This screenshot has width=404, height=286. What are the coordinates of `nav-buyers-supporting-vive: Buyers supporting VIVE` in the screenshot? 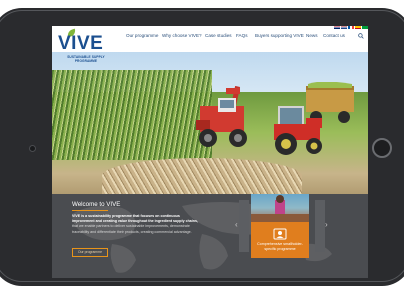 It's located at (279, 35).